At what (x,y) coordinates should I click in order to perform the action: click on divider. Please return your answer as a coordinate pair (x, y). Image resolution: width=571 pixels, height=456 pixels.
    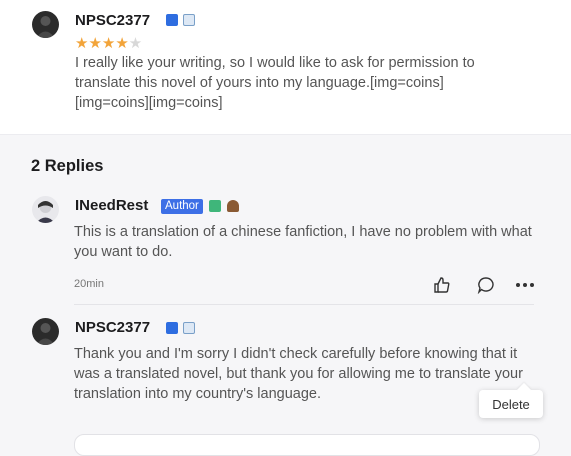
    Looking at the image, I should click on (304, 304).